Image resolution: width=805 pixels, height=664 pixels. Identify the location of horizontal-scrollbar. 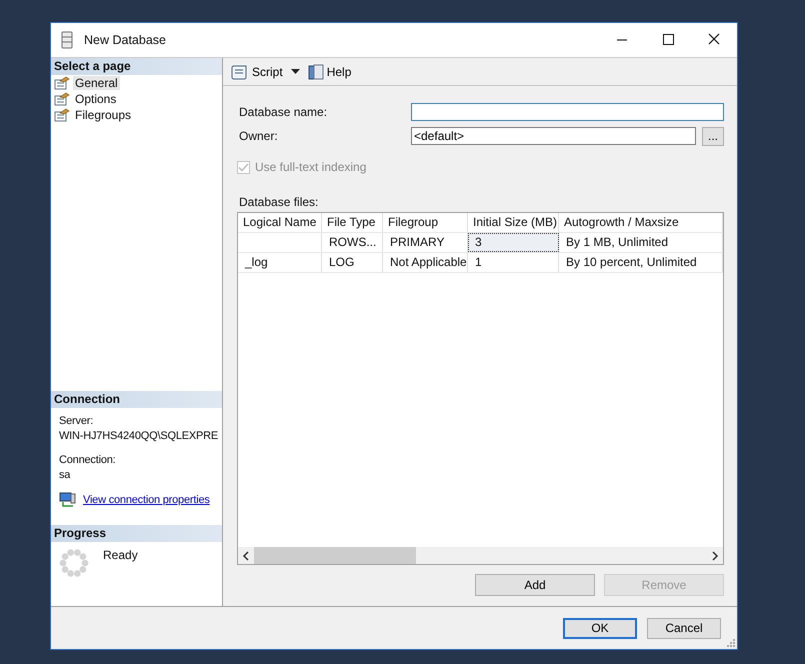
(480, 555).